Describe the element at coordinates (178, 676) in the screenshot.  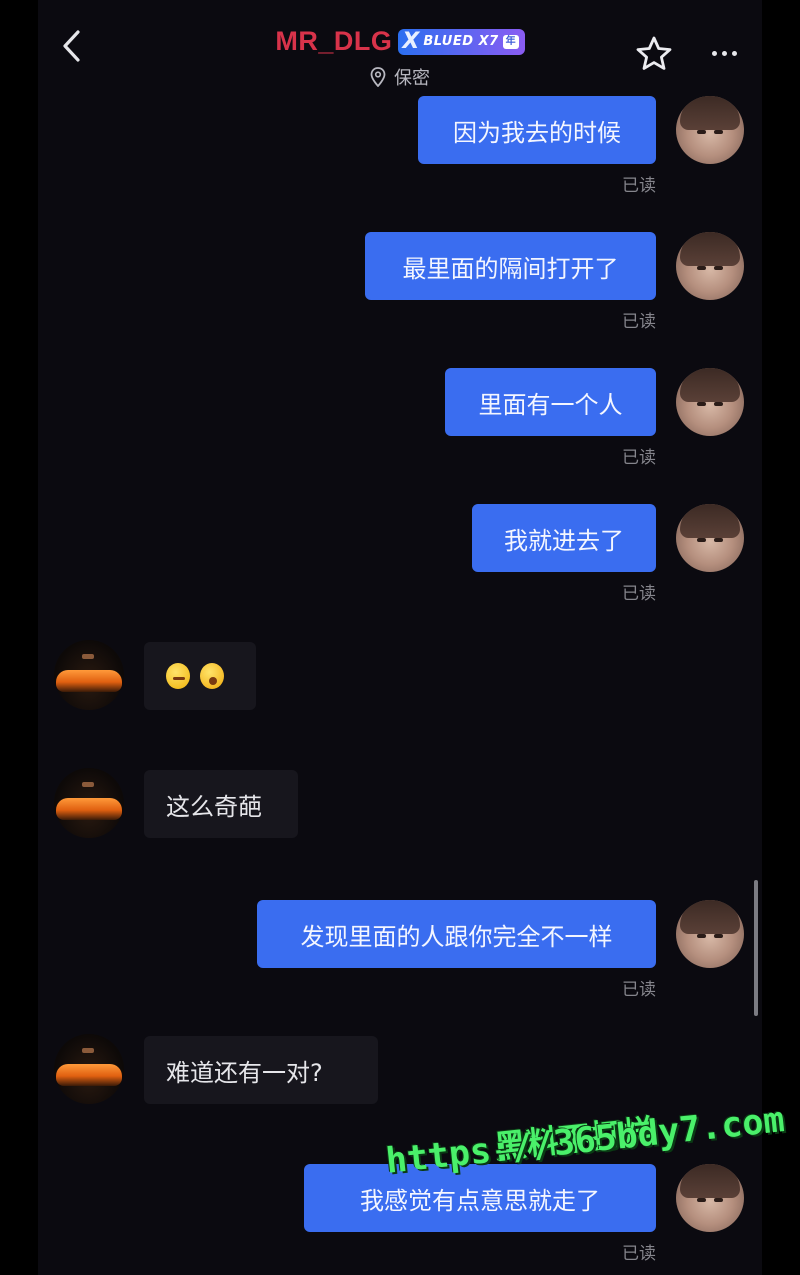
I see `dizzy-face-emoji` at that location.